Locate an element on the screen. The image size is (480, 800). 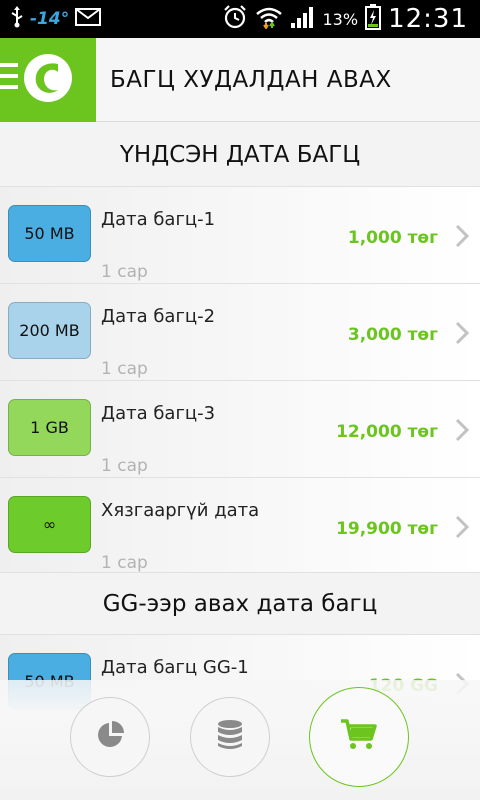
usage-chart-button is located at coordinates (110, 737).